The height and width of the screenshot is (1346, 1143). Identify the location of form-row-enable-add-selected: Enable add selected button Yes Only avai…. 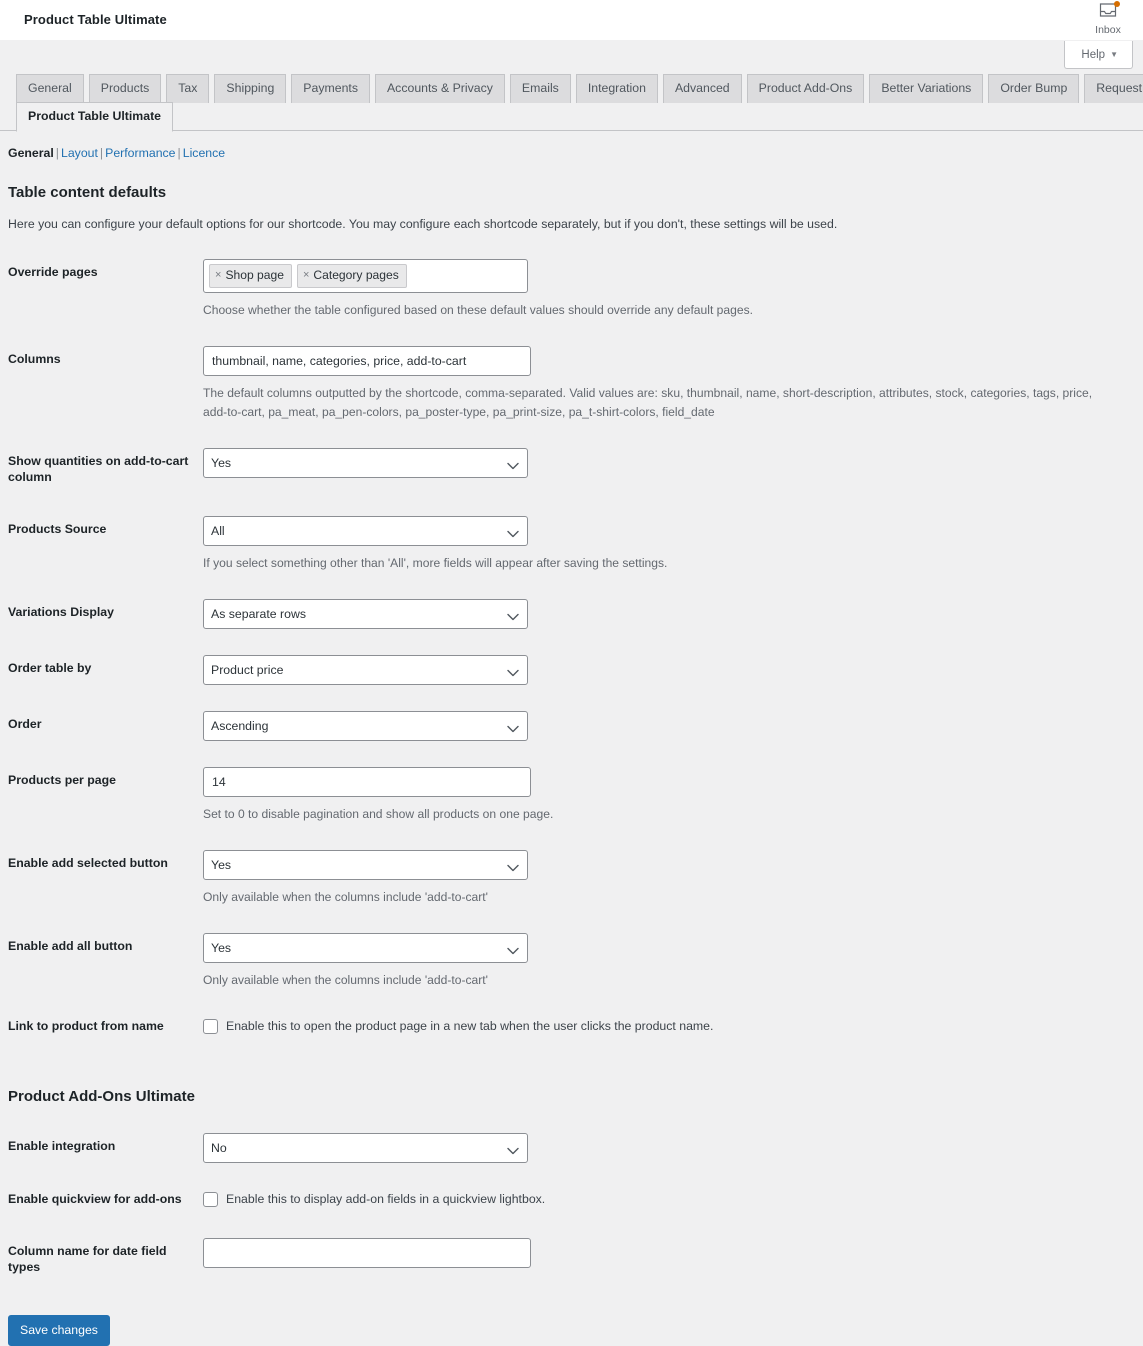
(571, 878).